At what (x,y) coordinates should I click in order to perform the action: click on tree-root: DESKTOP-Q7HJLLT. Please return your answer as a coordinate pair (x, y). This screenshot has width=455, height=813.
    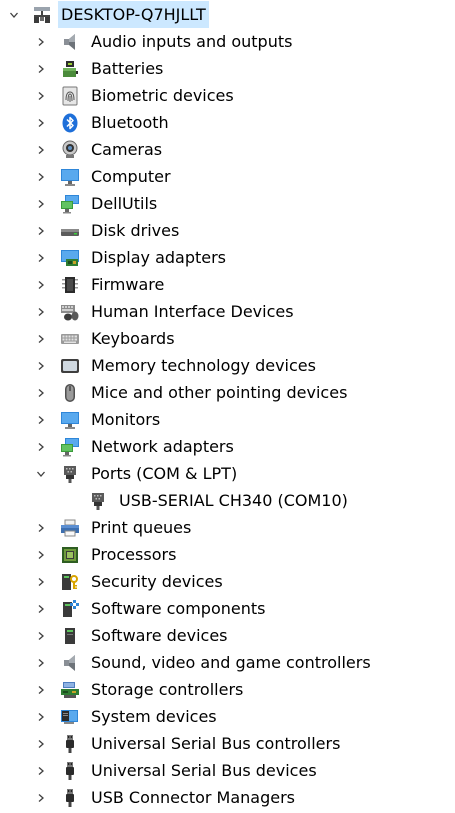
    Looking at the image, I should click on (227, 14).